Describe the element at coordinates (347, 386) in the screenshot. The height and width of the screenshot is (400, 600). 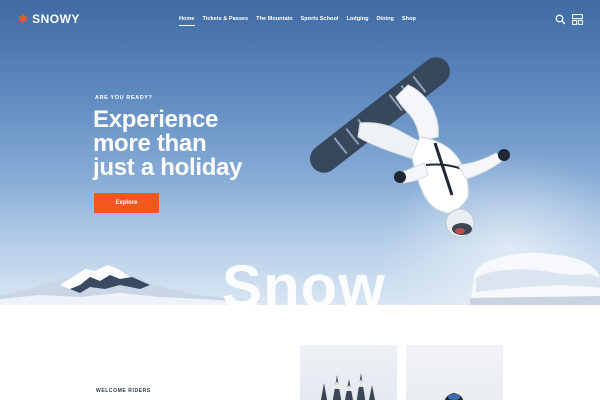
I see `snowy-trees-image` at that location.